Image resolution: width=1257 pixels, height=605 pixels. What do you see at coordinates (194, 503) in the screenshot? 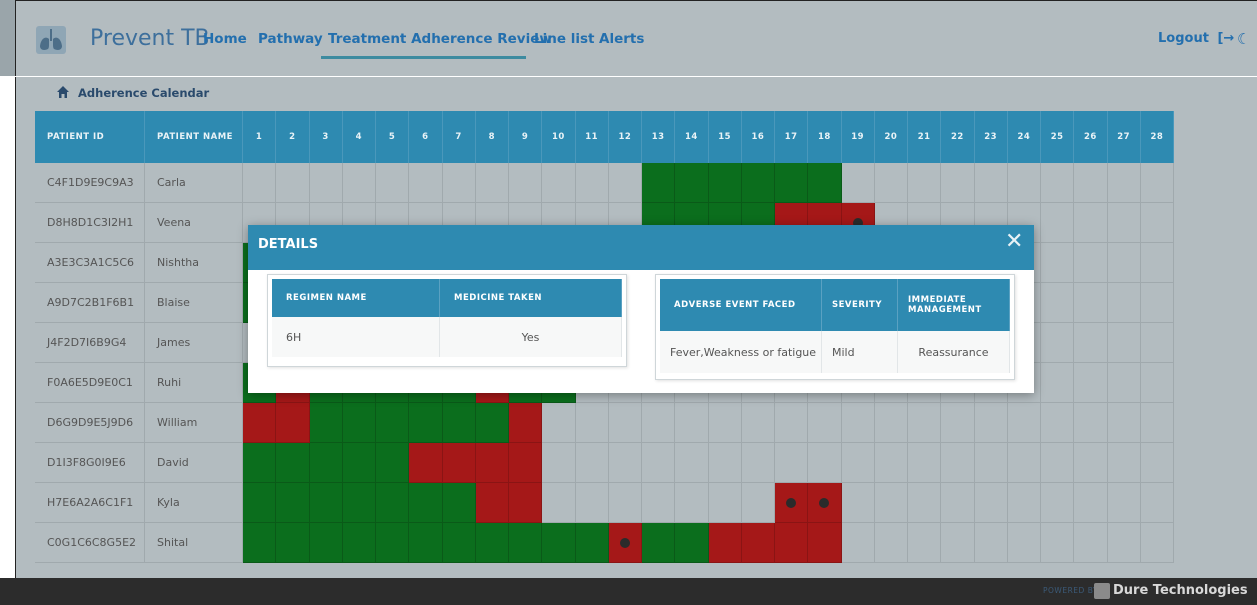
I see `patient-name-cell: Kyla` at bounding box center [194, 503].